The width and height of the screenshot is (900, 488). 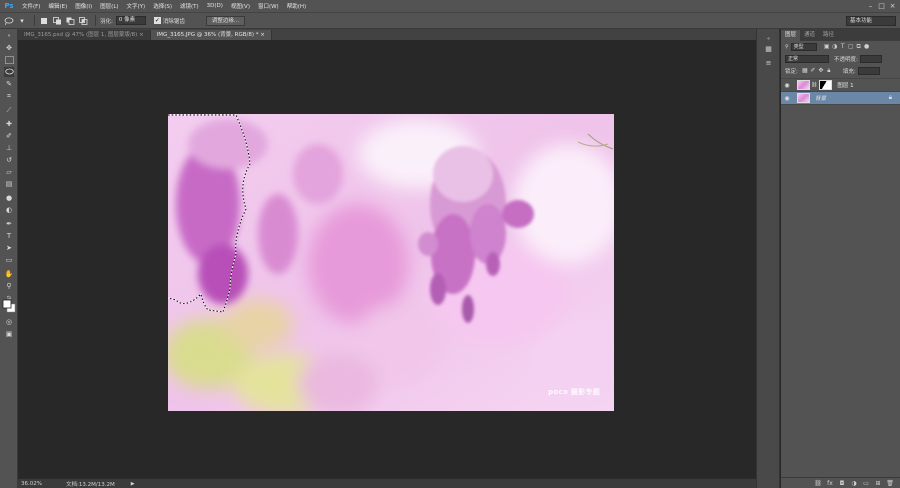 I want to click on tab-jpg-document: IMG_3165.JPG @ 36% (背景, RGB/8) * ×, so click(x=211, y=35).